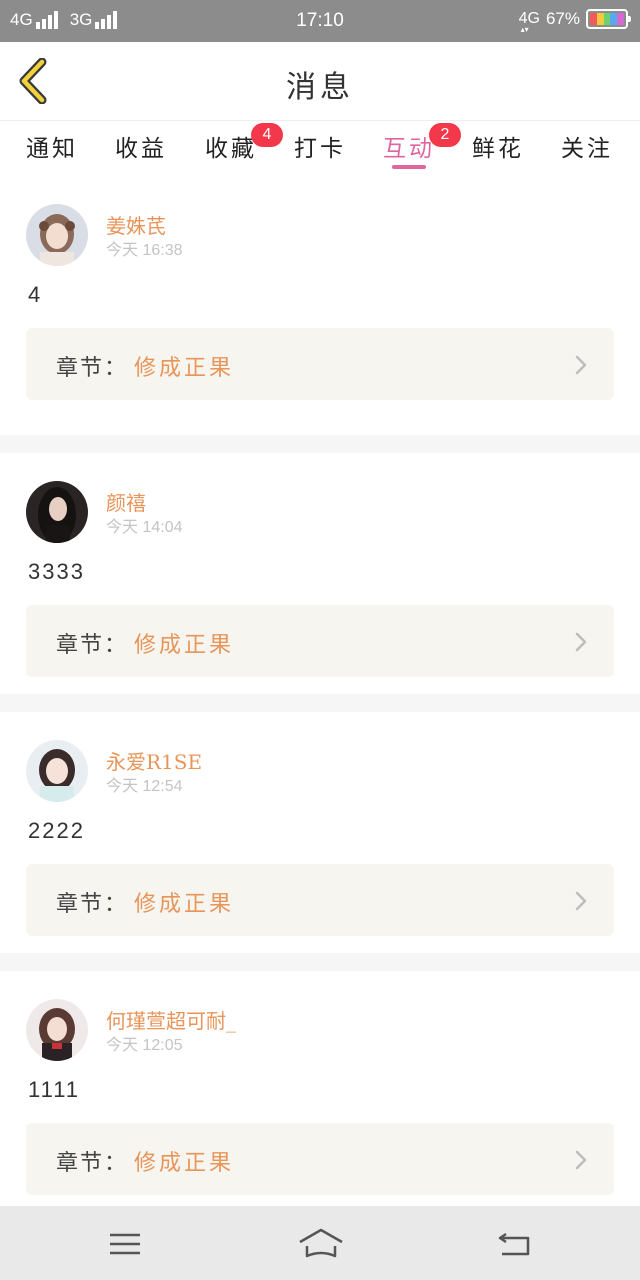 The height and width of the screenshot is (1280, 640). What do you see at coordinates (409, 149) in the screenshot?
I see `tab-label: 互动` at bounding box center [409, 149].